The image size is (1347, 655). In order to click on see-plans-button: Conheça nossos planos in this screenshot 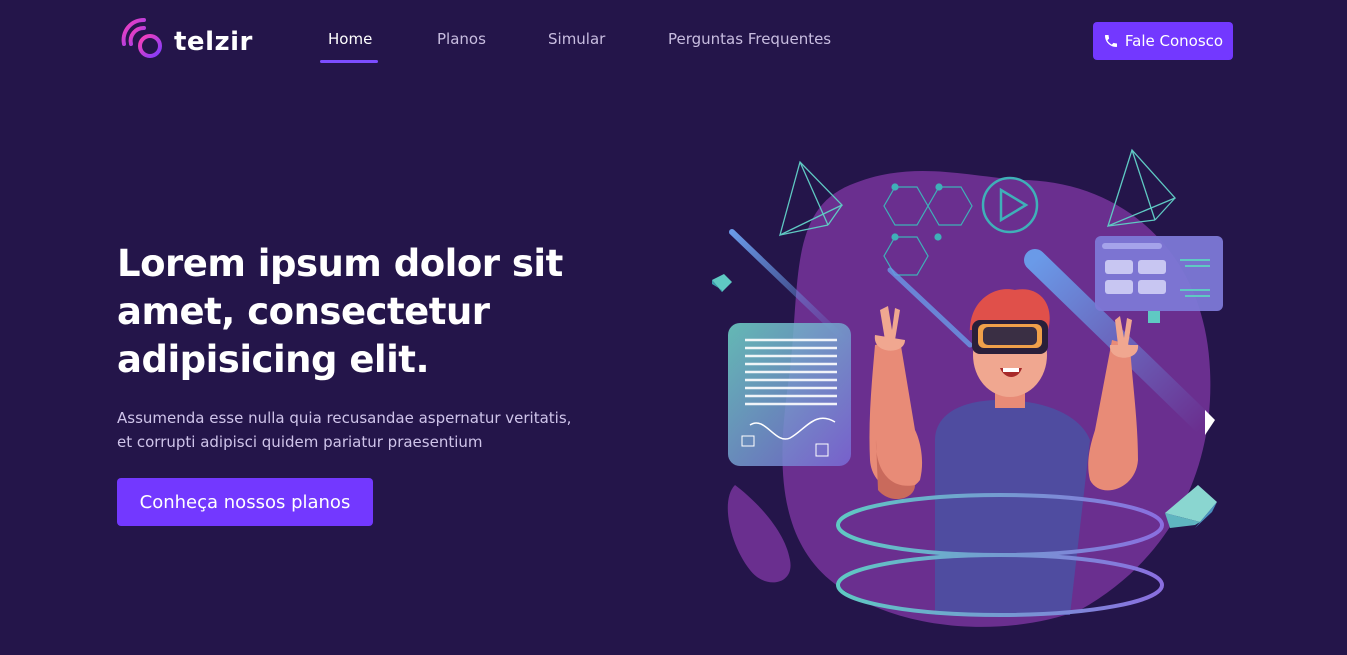, I will do `click(245, 502)`.